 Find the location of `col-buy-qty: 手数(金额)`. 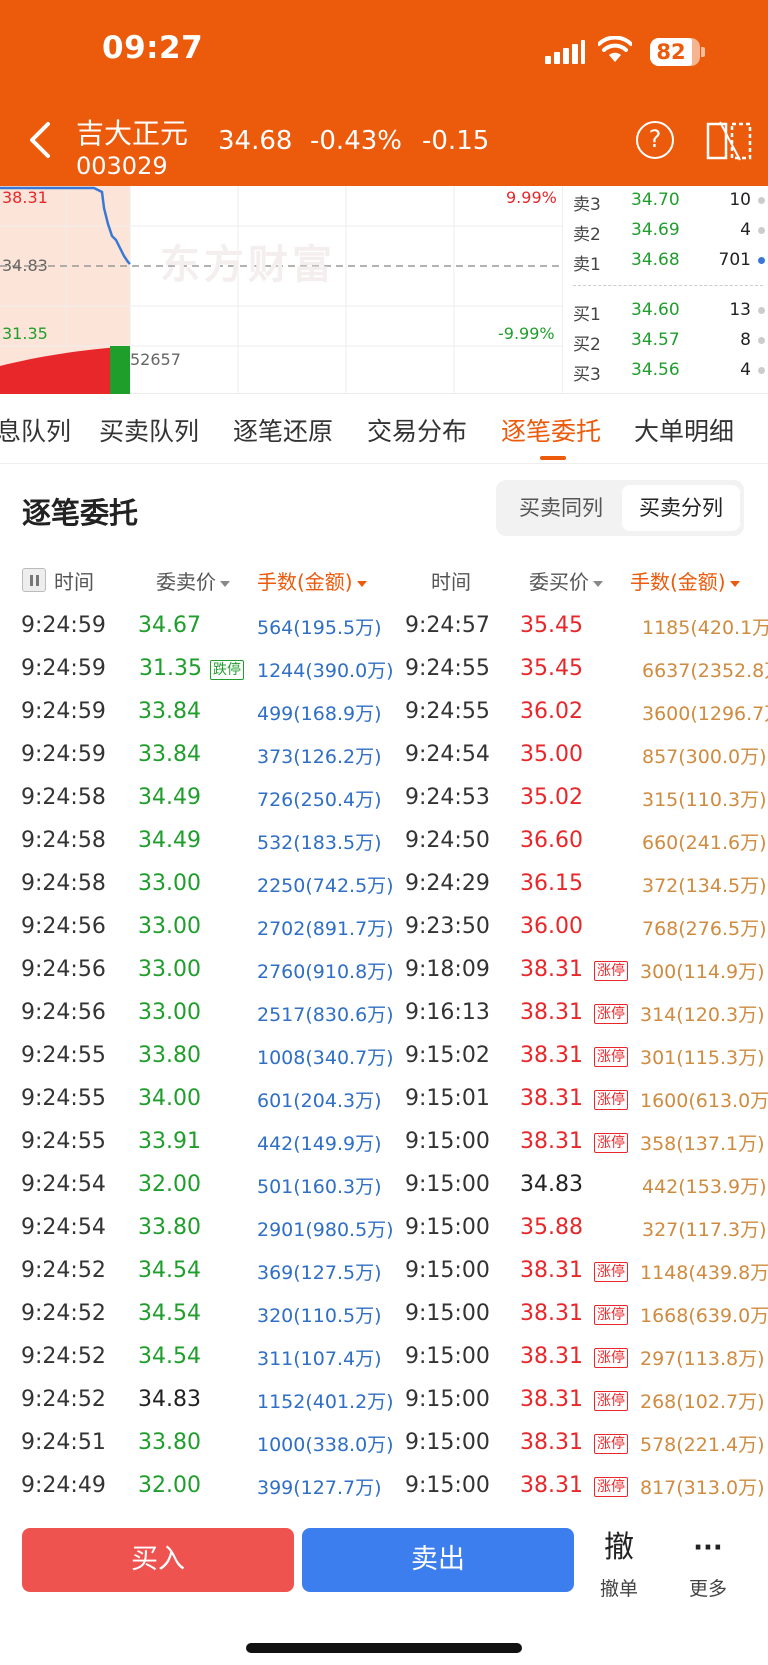

col-buy-qty: 手数(金额) is located at coordinates (685, 580).